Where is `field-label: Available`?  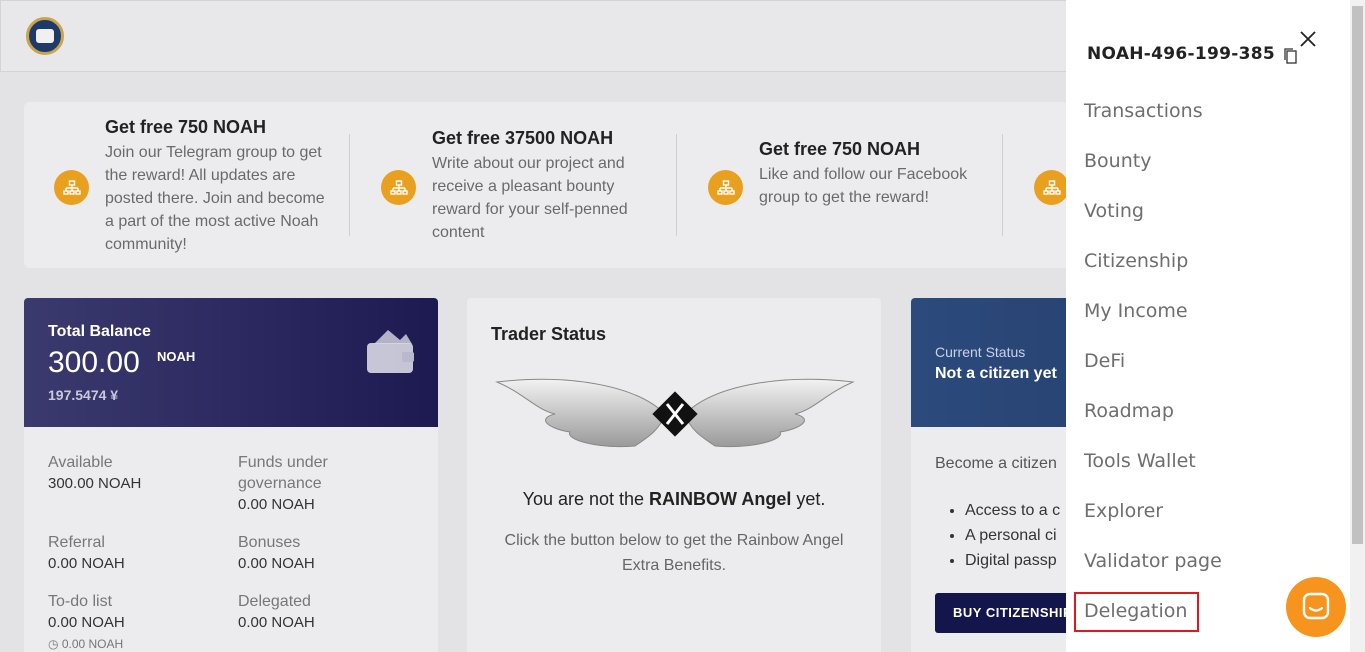
field-label: Available is located at coordinates (80, 462).